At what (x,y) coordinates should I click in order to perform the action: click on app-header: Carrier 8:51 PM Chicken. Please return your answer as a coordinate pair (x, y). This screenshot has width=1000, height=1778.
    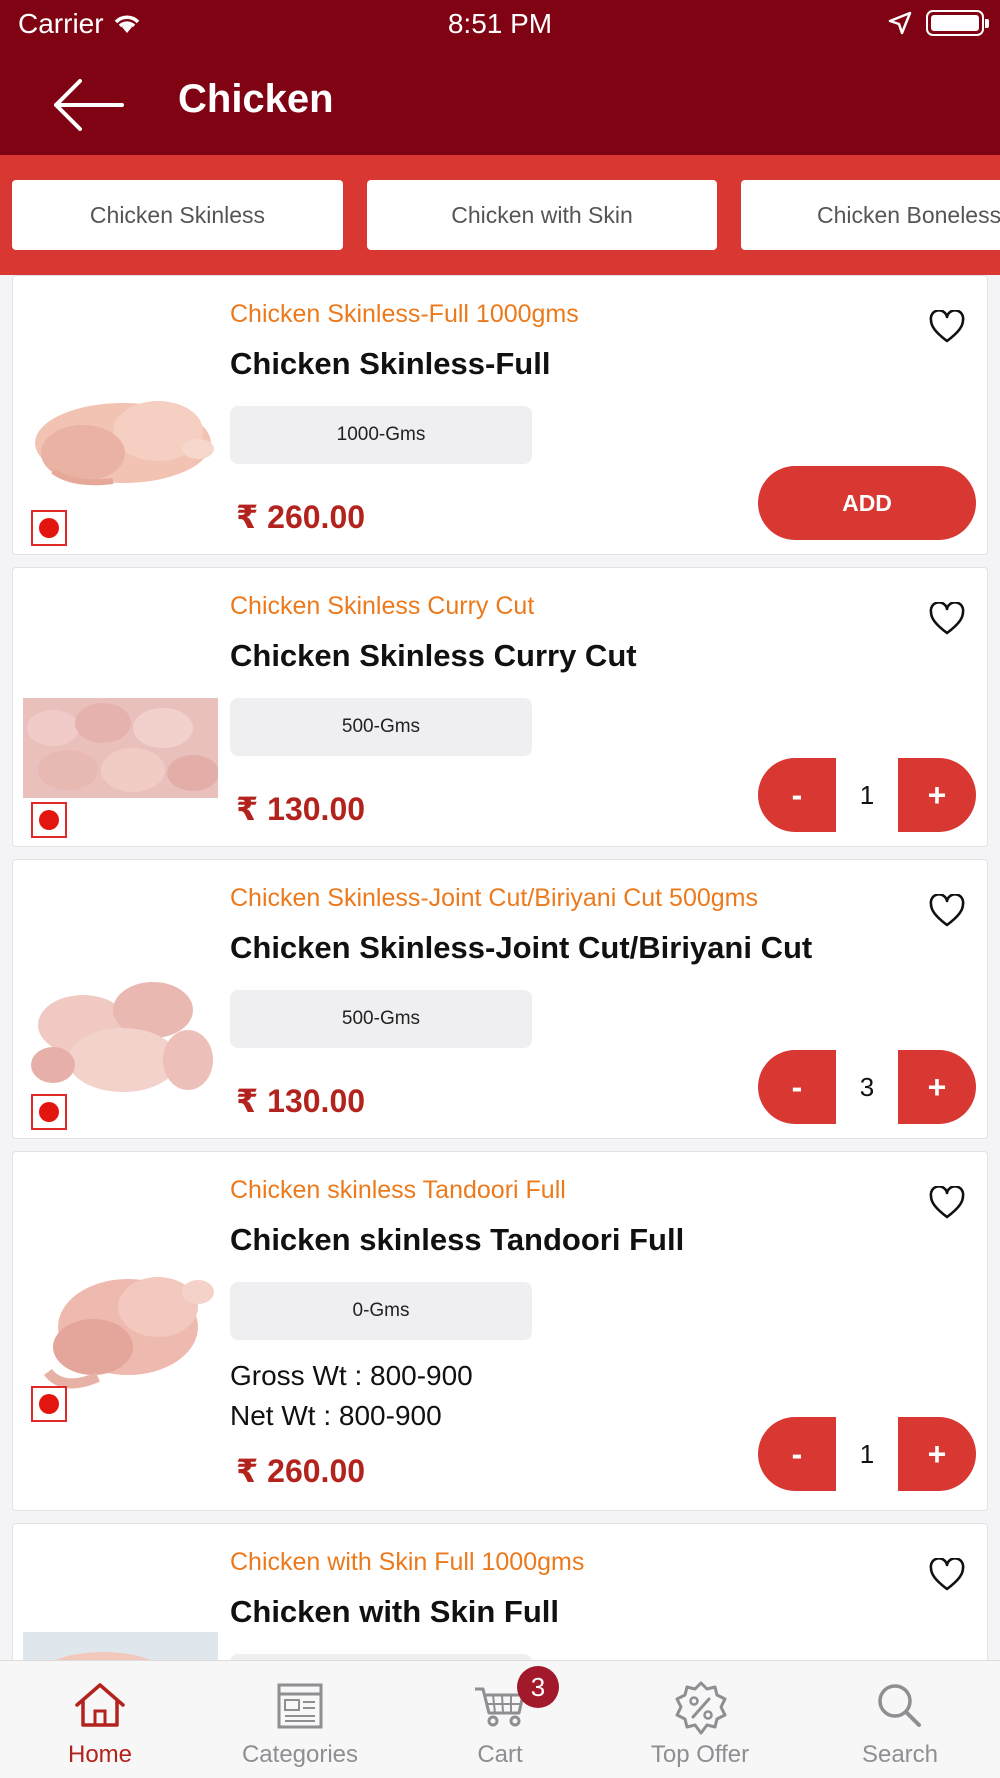
    Looking at the image, I should click on (500, 77).